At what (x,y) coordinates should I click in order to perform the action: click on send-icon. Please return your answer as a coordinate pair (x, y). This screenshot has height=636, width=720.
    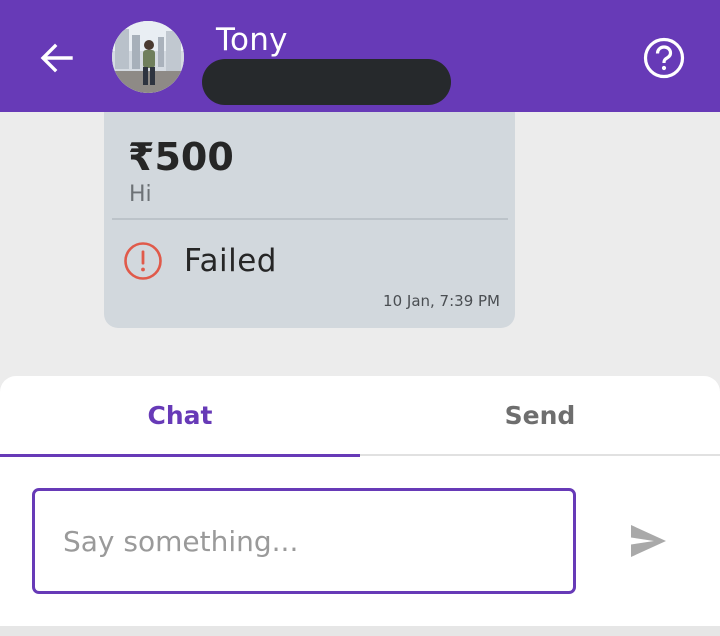
    Looking at the image, I should click on (648, 541).